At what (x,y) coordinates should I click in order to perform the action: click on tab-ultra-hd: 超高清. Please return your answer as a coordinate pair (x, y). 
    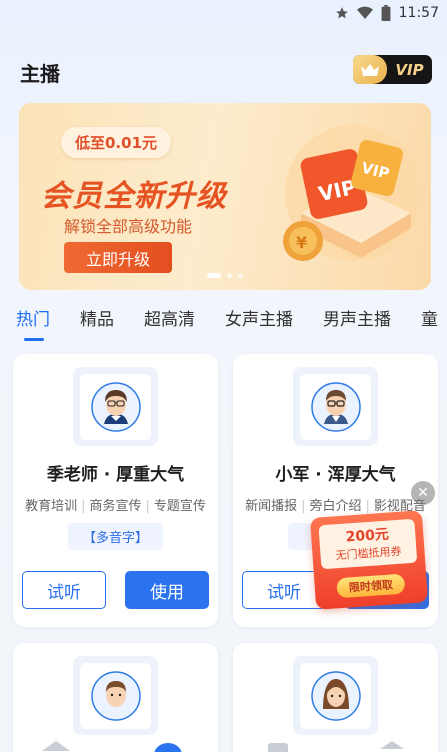
    Looking at the image, I should click on (169, 322).